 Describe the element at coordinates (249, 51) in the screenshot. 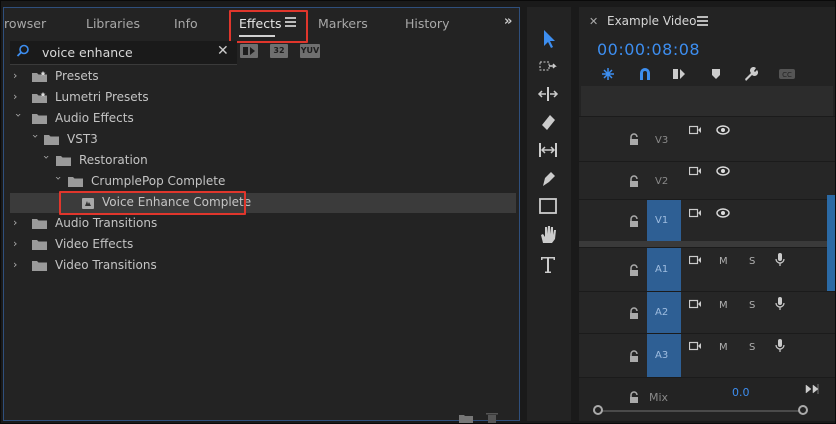

I see `accelerated-effects-filter-icon` at that location.